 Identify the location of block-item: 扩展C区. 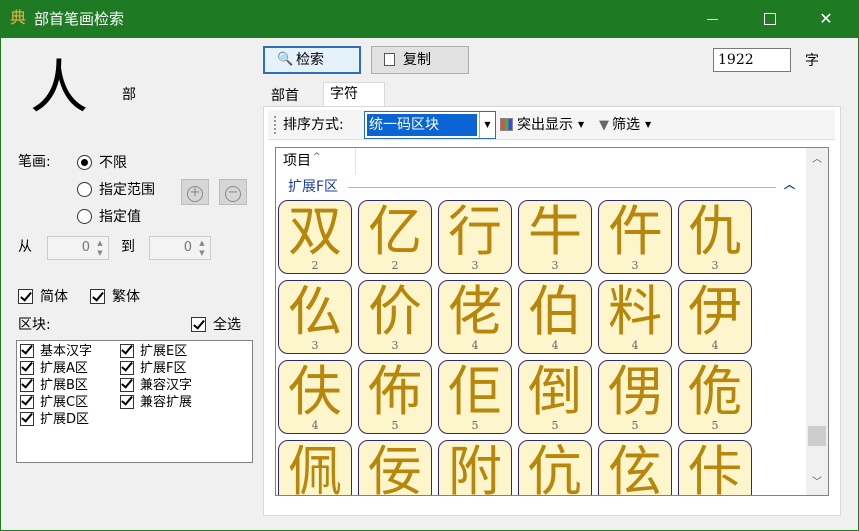
(54, 402).